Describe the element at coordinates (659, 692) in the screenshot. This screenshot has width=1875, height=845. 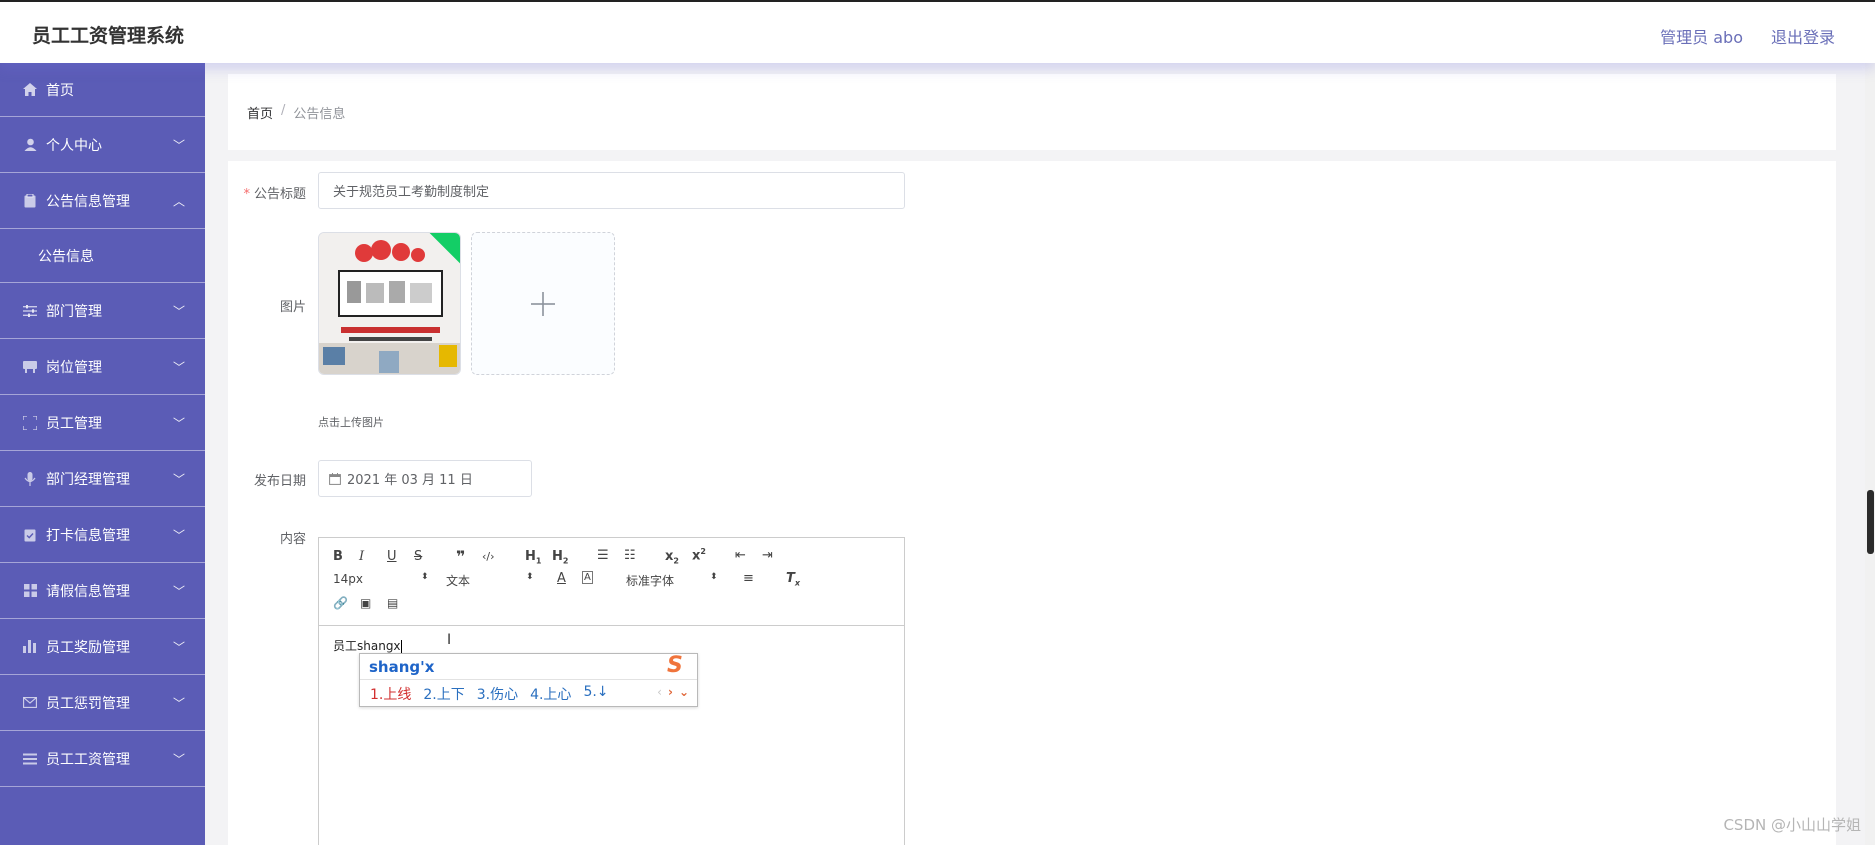
I see `ime-prev-icon: ‹` at that location.